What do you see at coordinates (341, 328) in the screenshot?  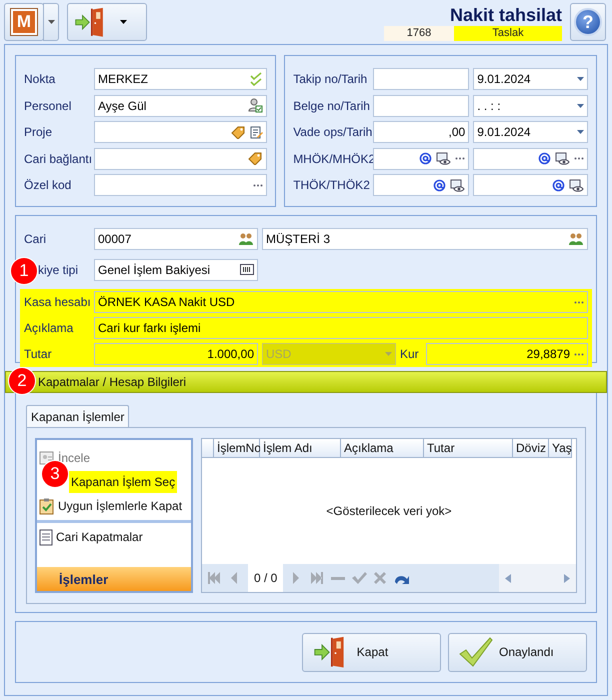 I see `input-field: Cari kur farkı işlemi` at bounding box center [341, 328].